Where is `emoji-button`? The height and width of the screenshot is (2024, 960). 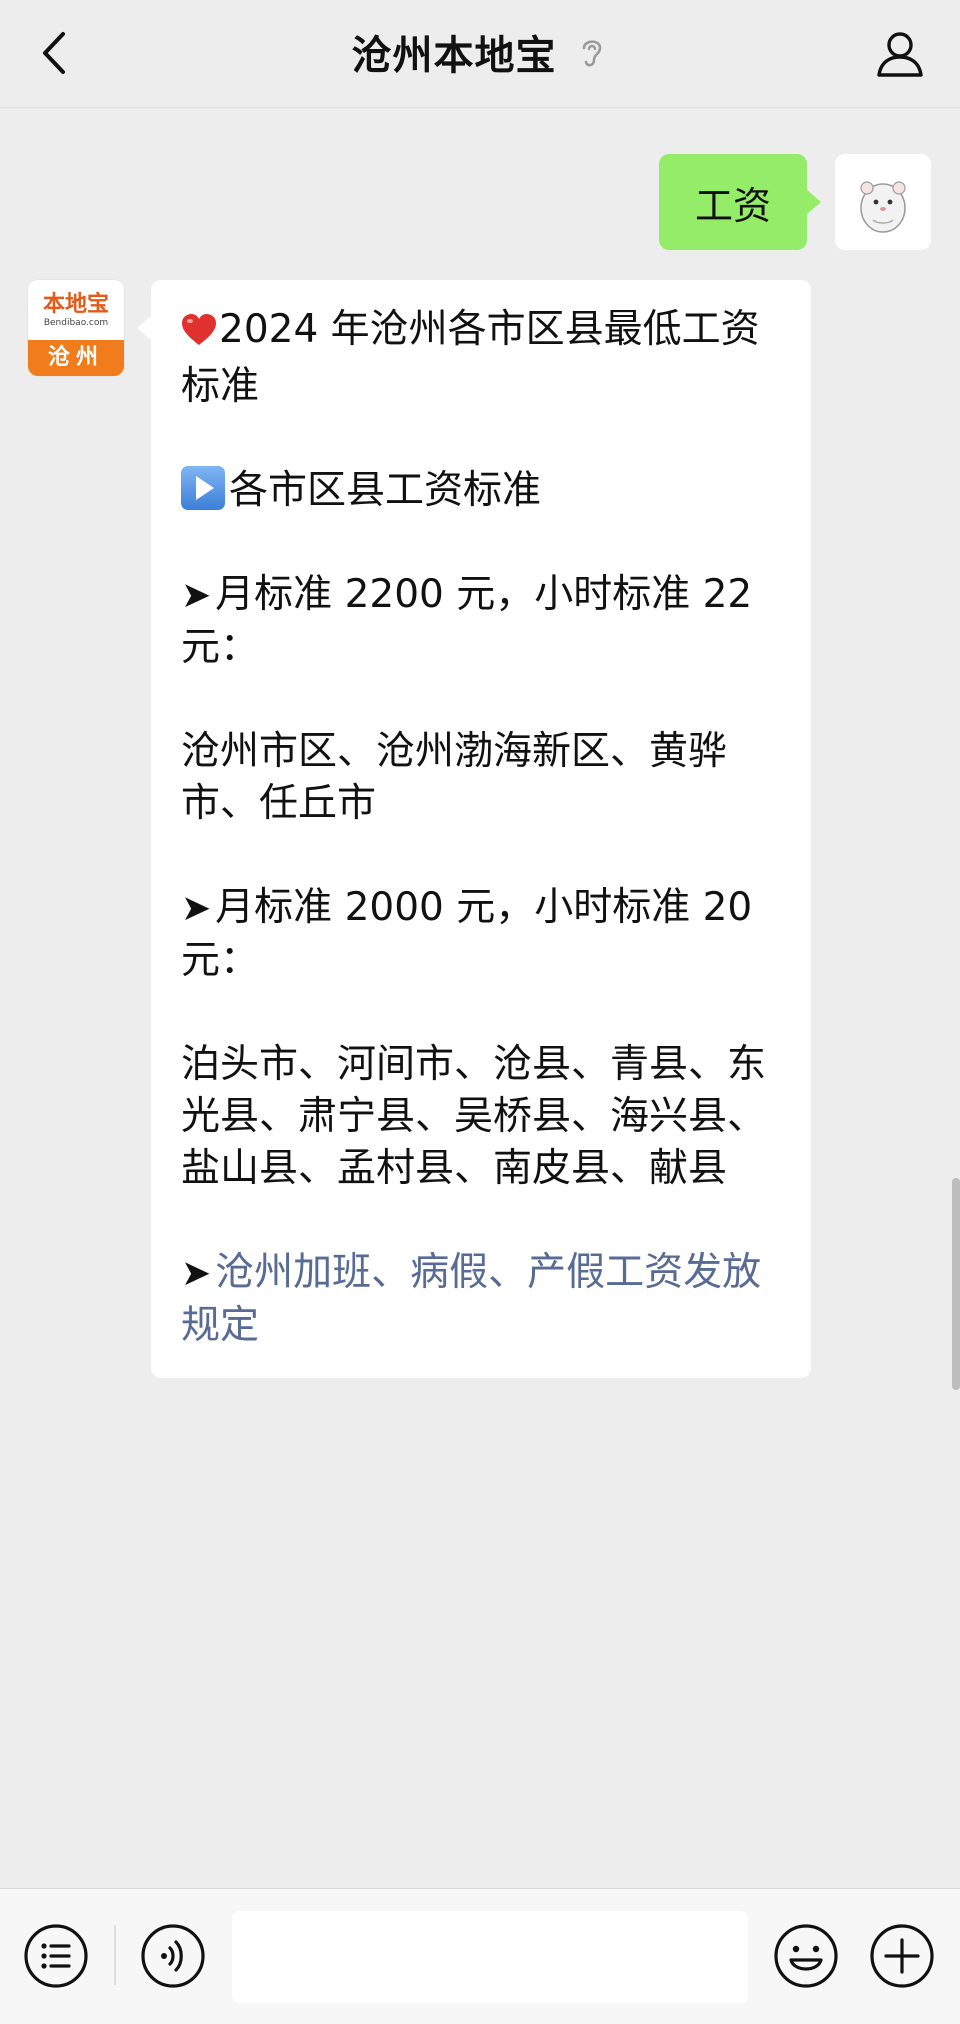
emoji-button is located at coordinates (806, 1956).